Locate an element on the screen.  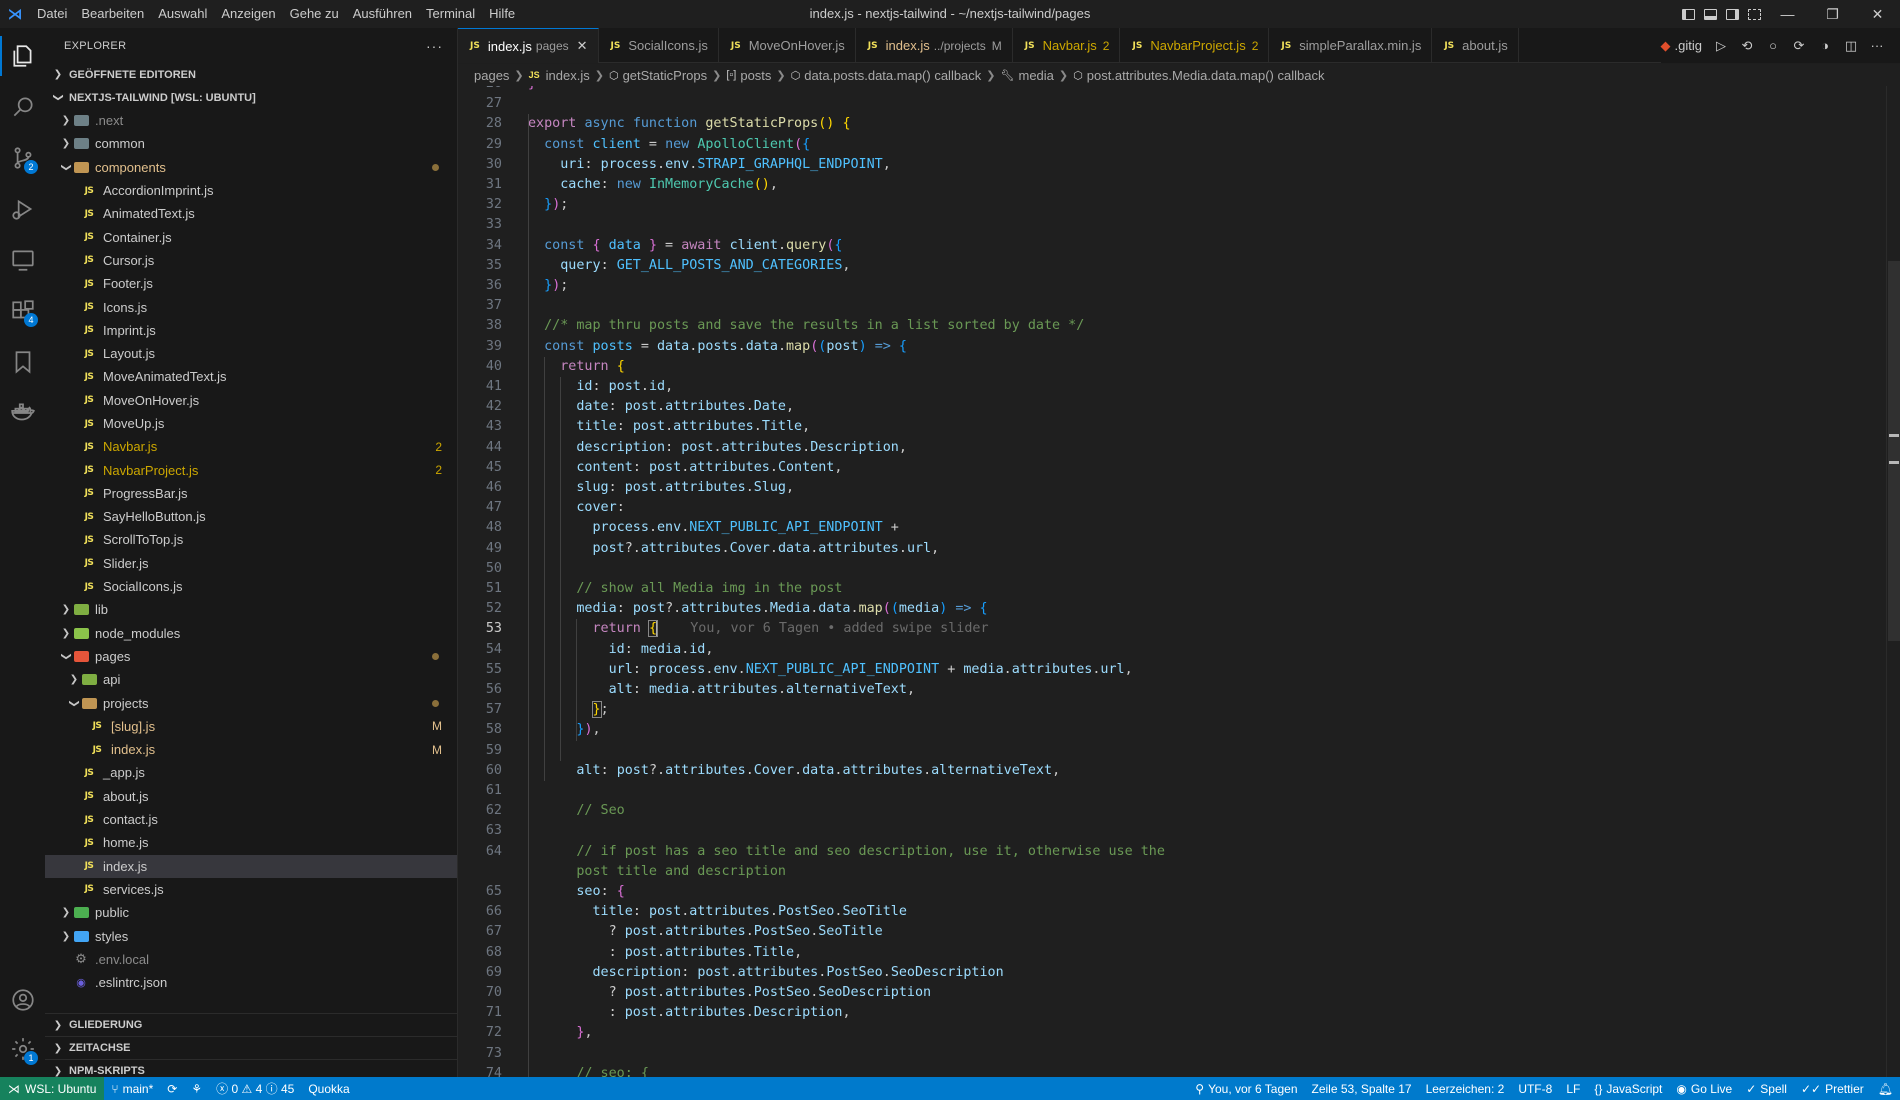
extensions-icon: 4 is located at coordinates (22, 311).